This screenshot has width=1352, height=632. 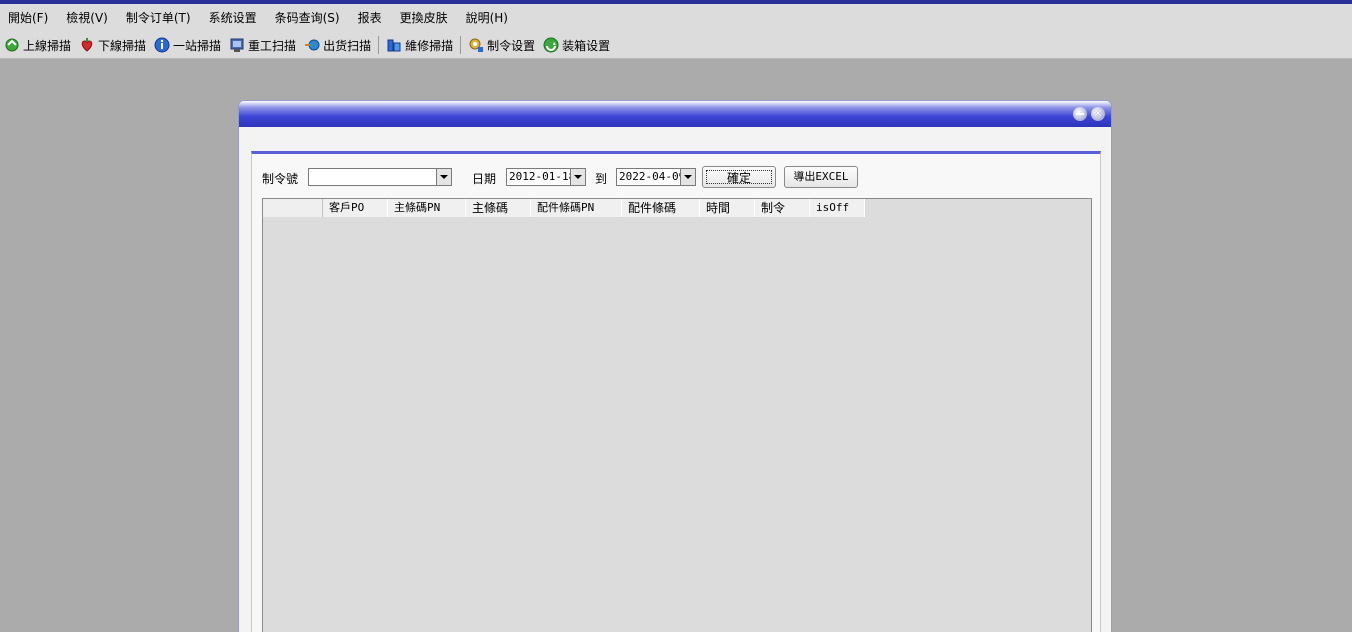 I want to click on repair-scan-icon, so click(x=394, y=45).